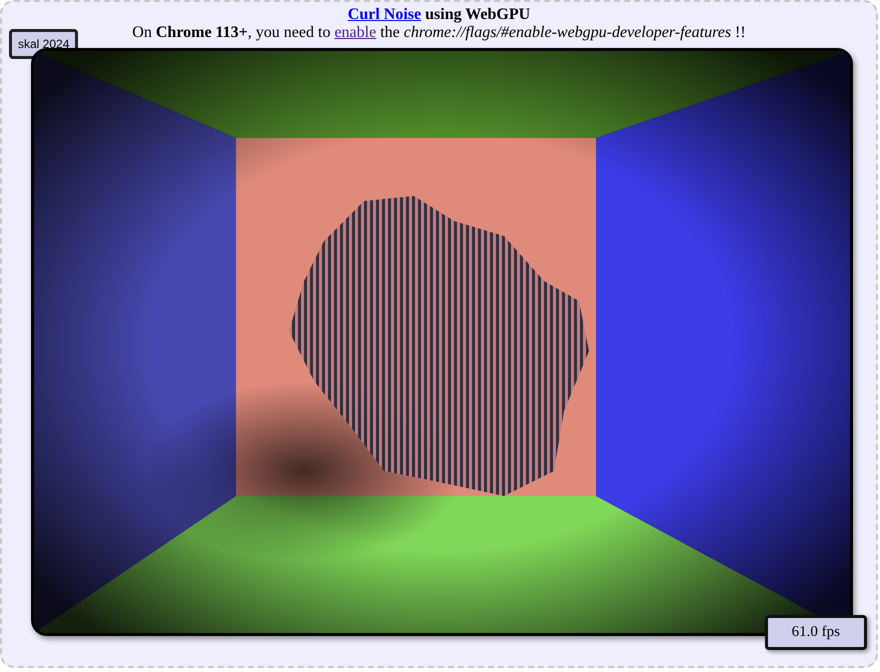 The image size is (880, 672). What do you see at coordinates (439, 33) in the screenshot?
I see `notice-text: On Chrome 113+, you need to enable the chrome://flags/#enable-webgpu-developer-features !!` at bounding box center [439, 33].